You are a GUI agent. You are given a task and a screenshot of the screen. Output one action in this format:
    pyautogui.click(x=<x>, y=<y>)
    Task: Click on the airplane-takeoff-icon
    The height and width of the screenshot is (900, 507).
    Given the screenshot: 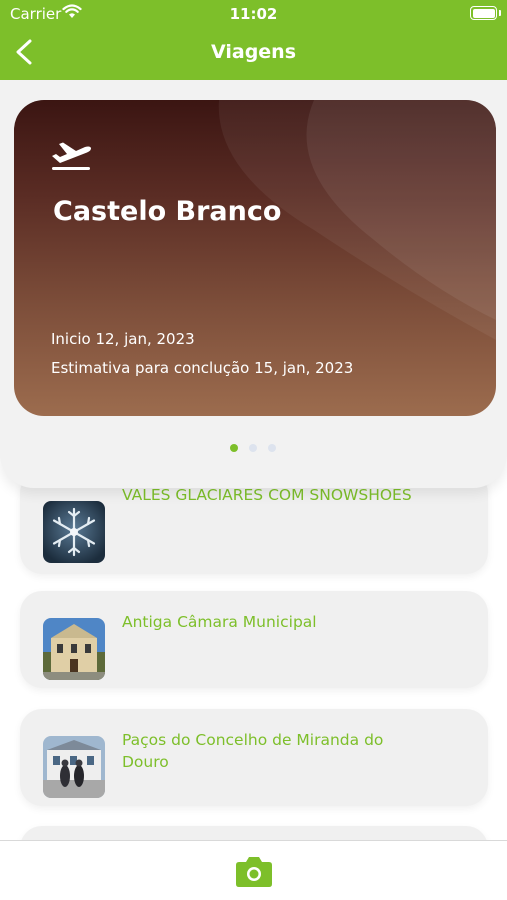 What is the action you would take?
    pyautogui.click(x=72, y=156)
    